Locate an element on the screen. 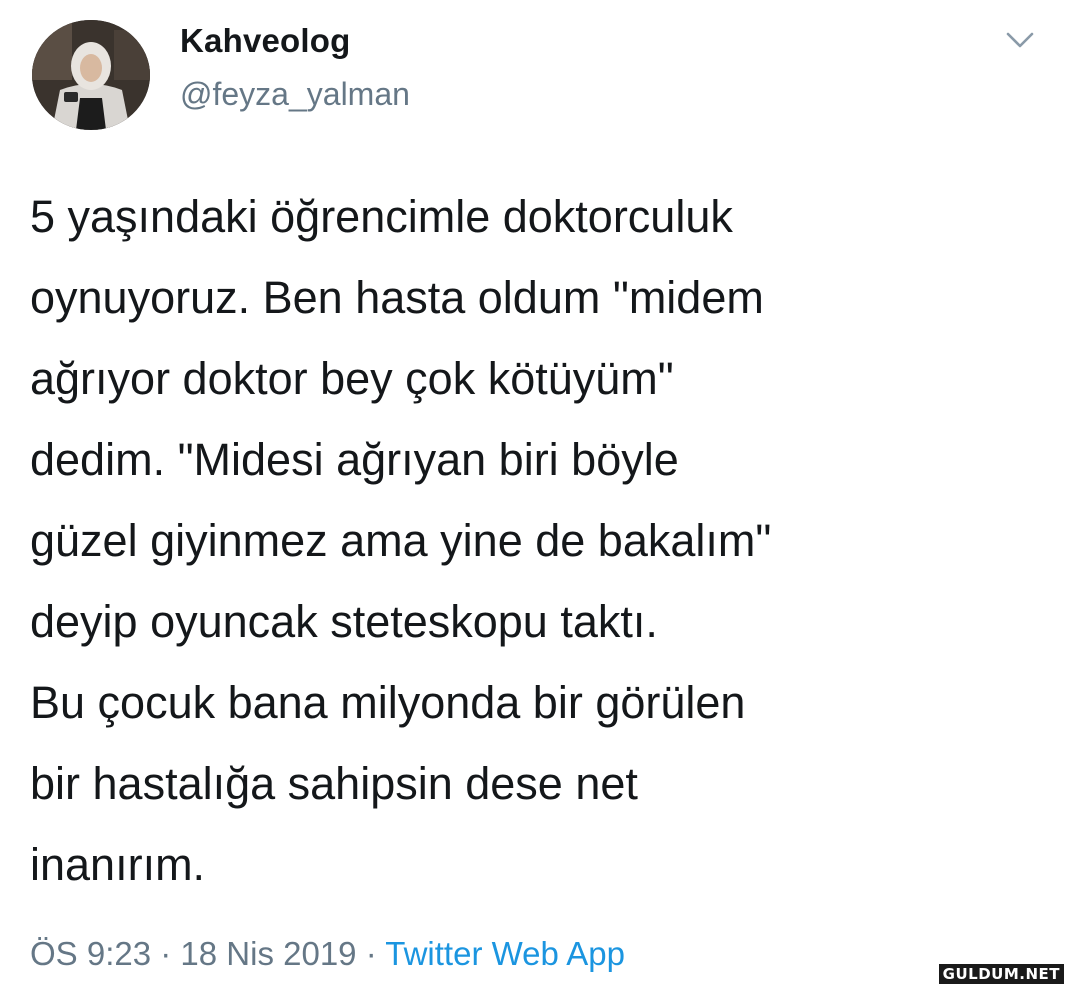 The width and height of the screenshot is (1070, 990). tweet-source-link: Twitter Web App is located at coordinates (505, 953).